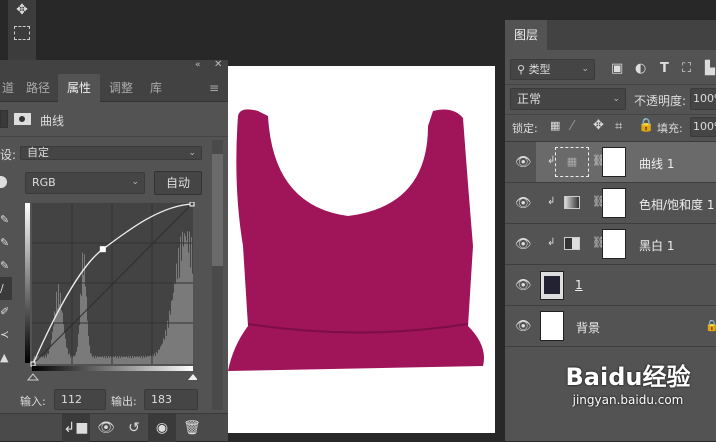 Image resolution: width=716 pixels, height=442 pixels. I want to click on layer-name: 黑白 1, so click(656, 245).